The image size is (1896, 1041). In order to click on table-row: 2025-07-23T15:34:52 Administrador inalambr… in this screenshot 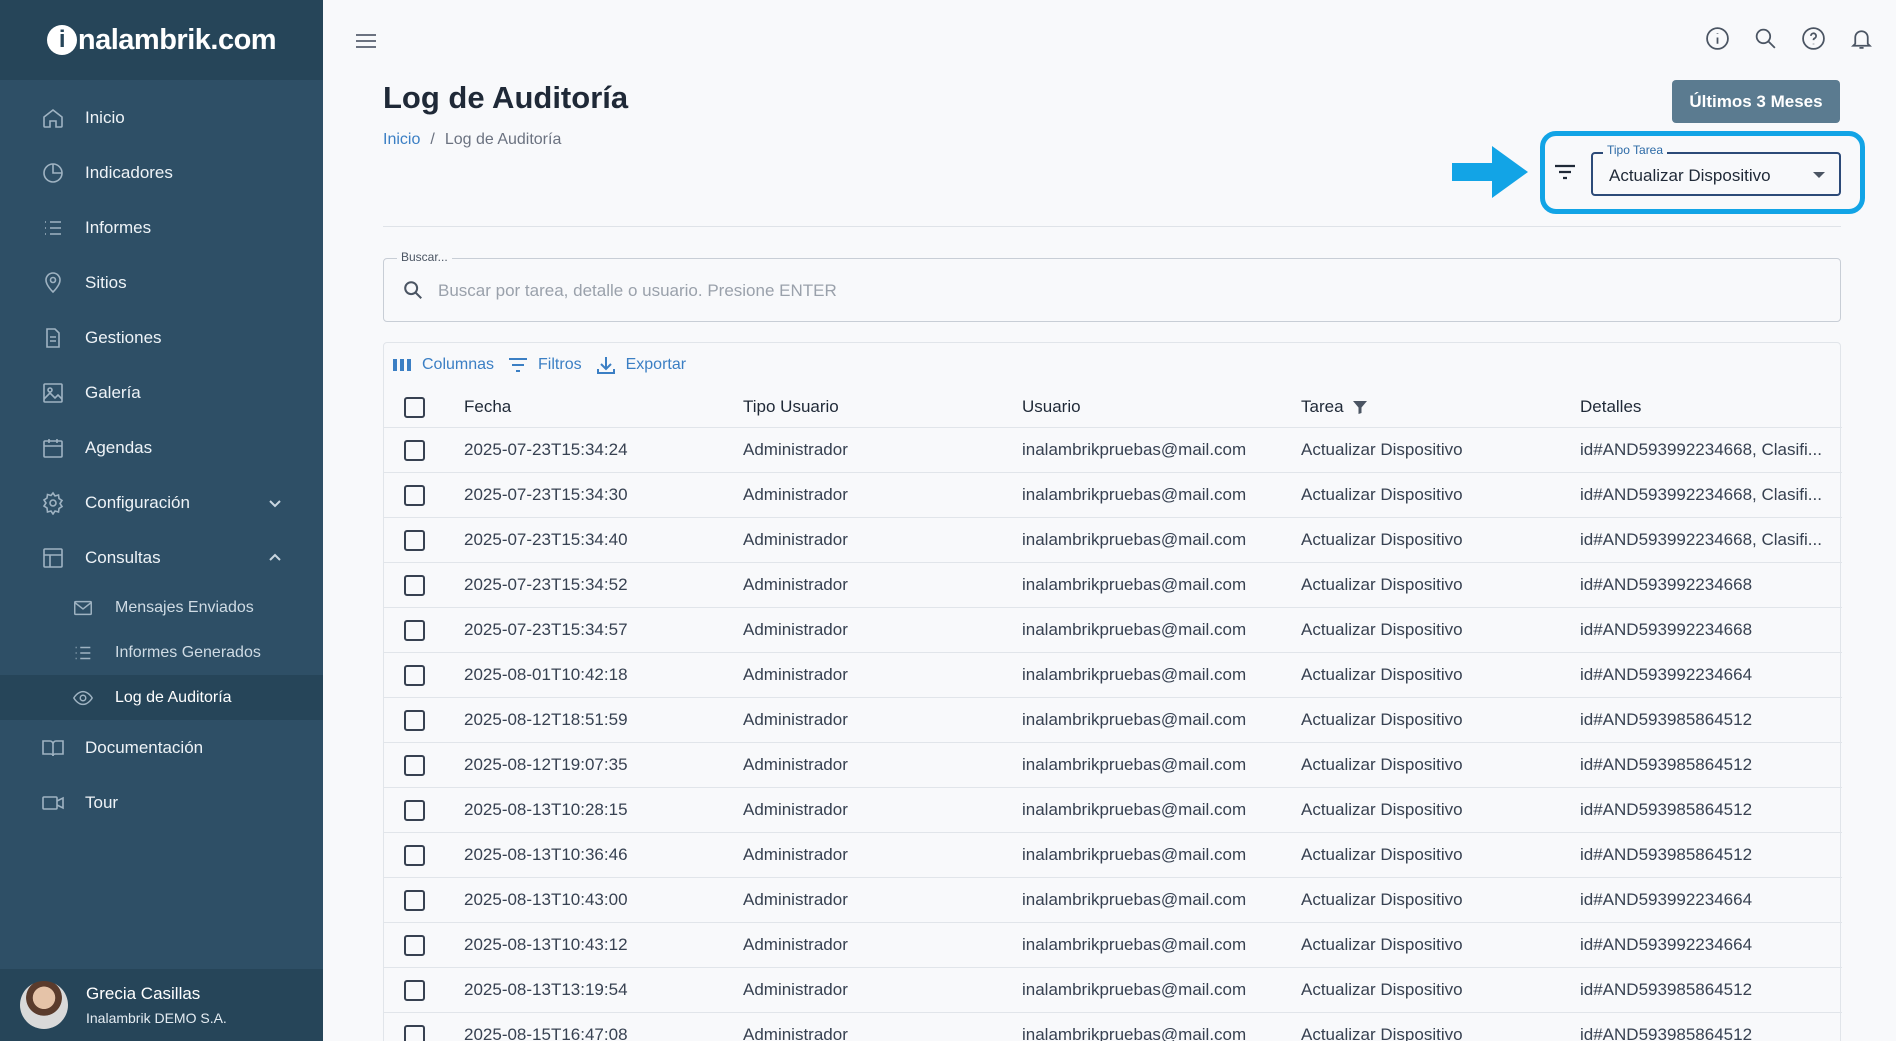, I will do `click(1113, 585)`.